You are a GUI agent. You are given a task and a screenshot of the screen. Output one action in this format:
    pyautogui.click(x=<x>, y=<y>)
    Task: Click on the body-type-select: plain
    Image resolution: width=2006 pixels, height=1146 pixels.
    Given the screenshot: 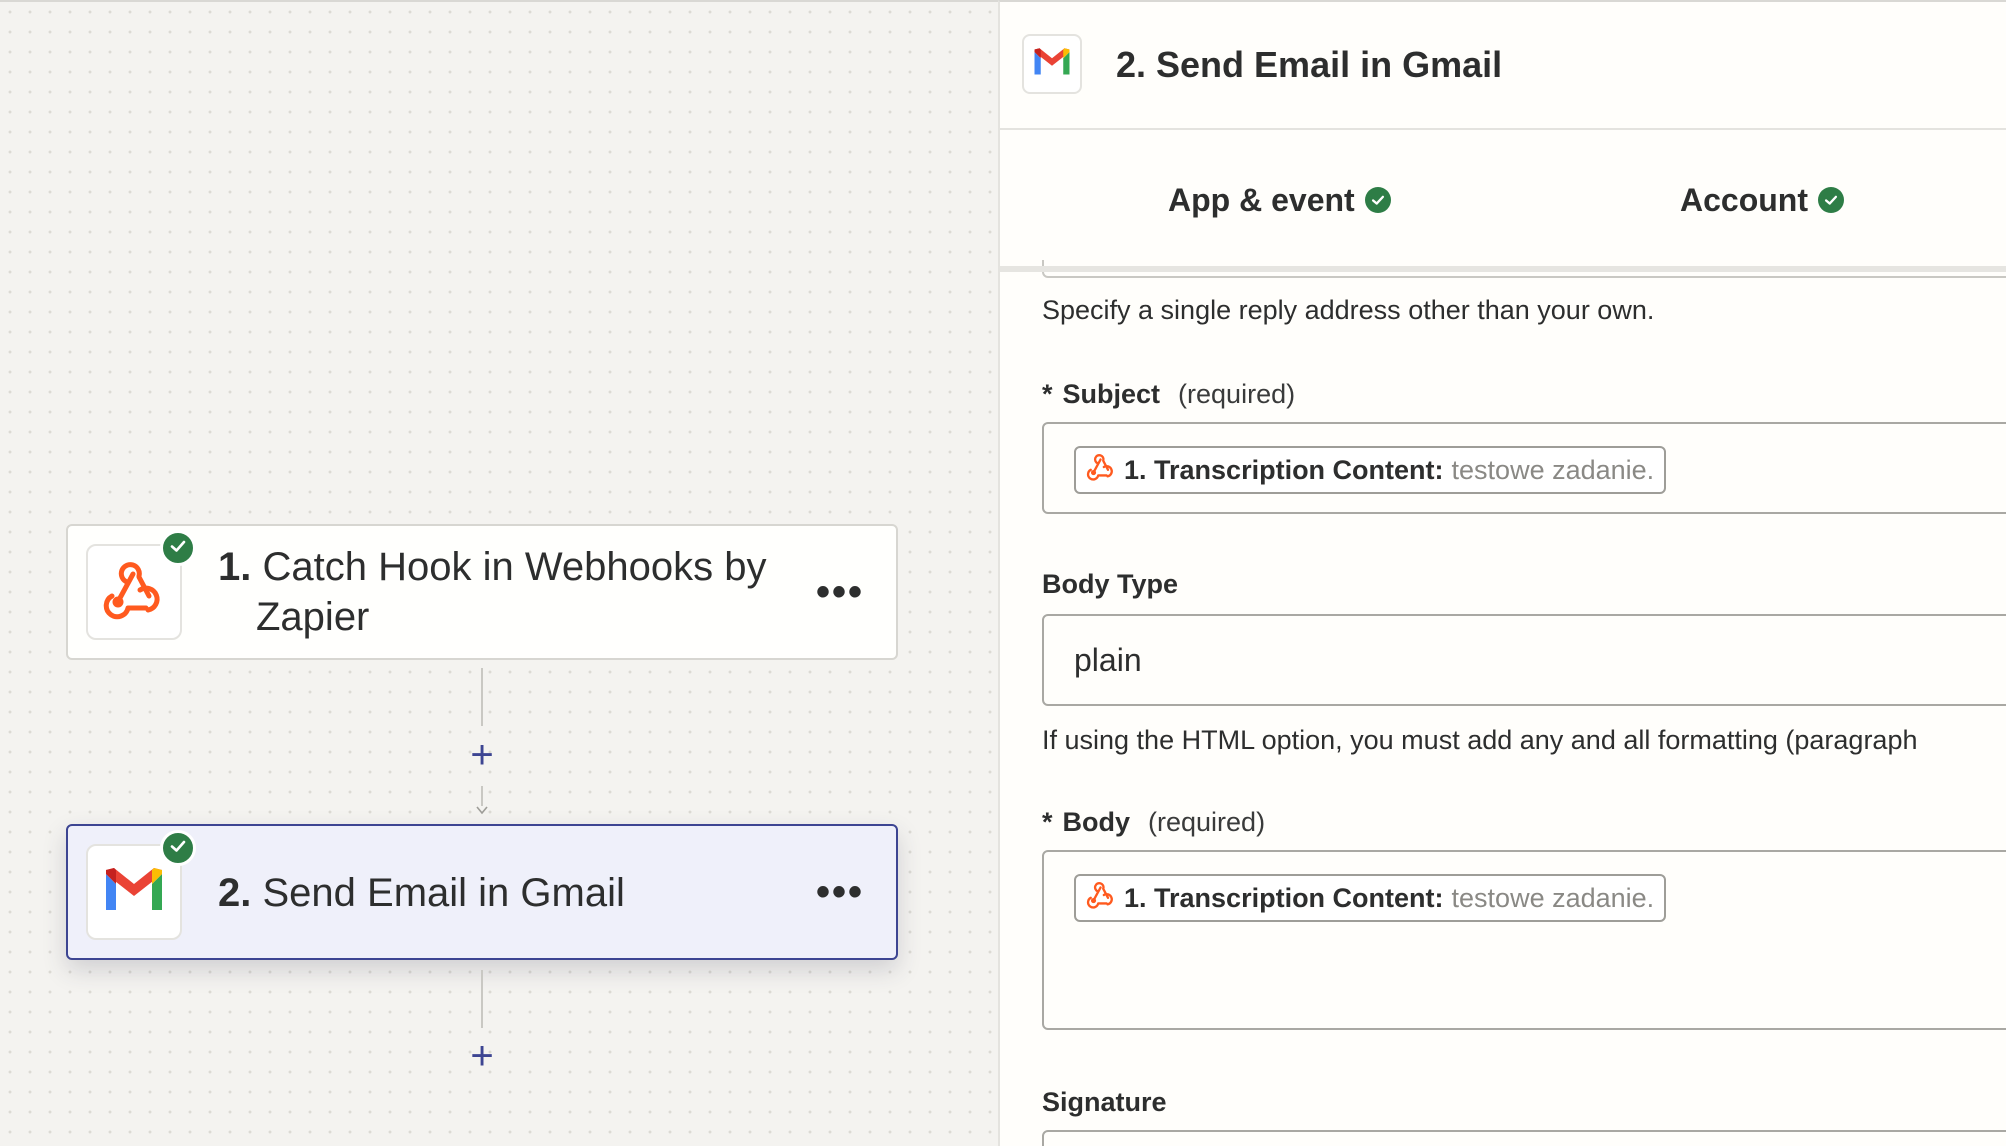 What is the action you would take?
    pyautogui.click(x=1524, y=660)
    